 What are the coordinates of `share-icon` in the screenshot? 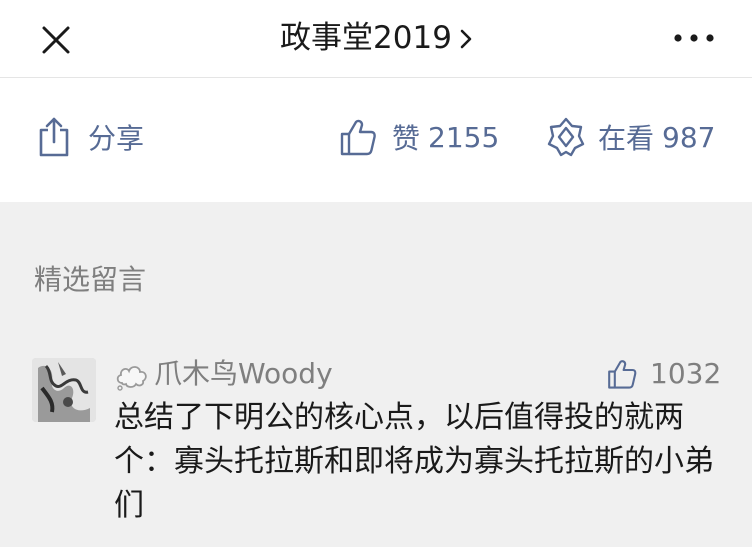 It's located at (54, 137).